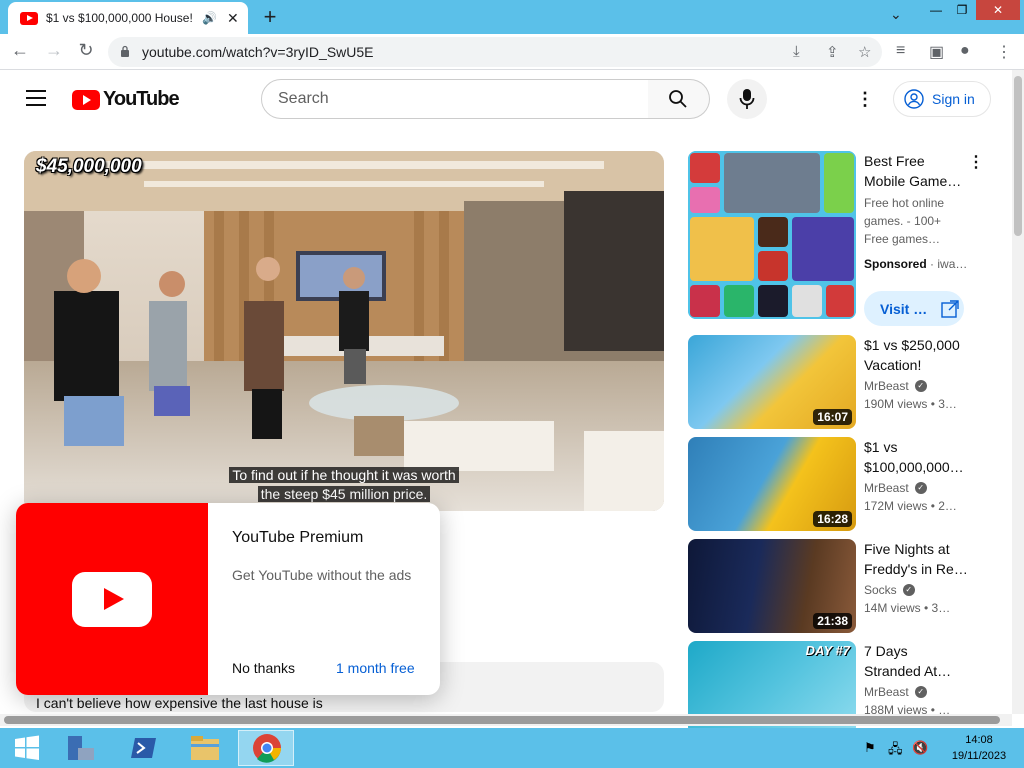  I want to click on side-panel-icon: ▣, so click(936, 52).